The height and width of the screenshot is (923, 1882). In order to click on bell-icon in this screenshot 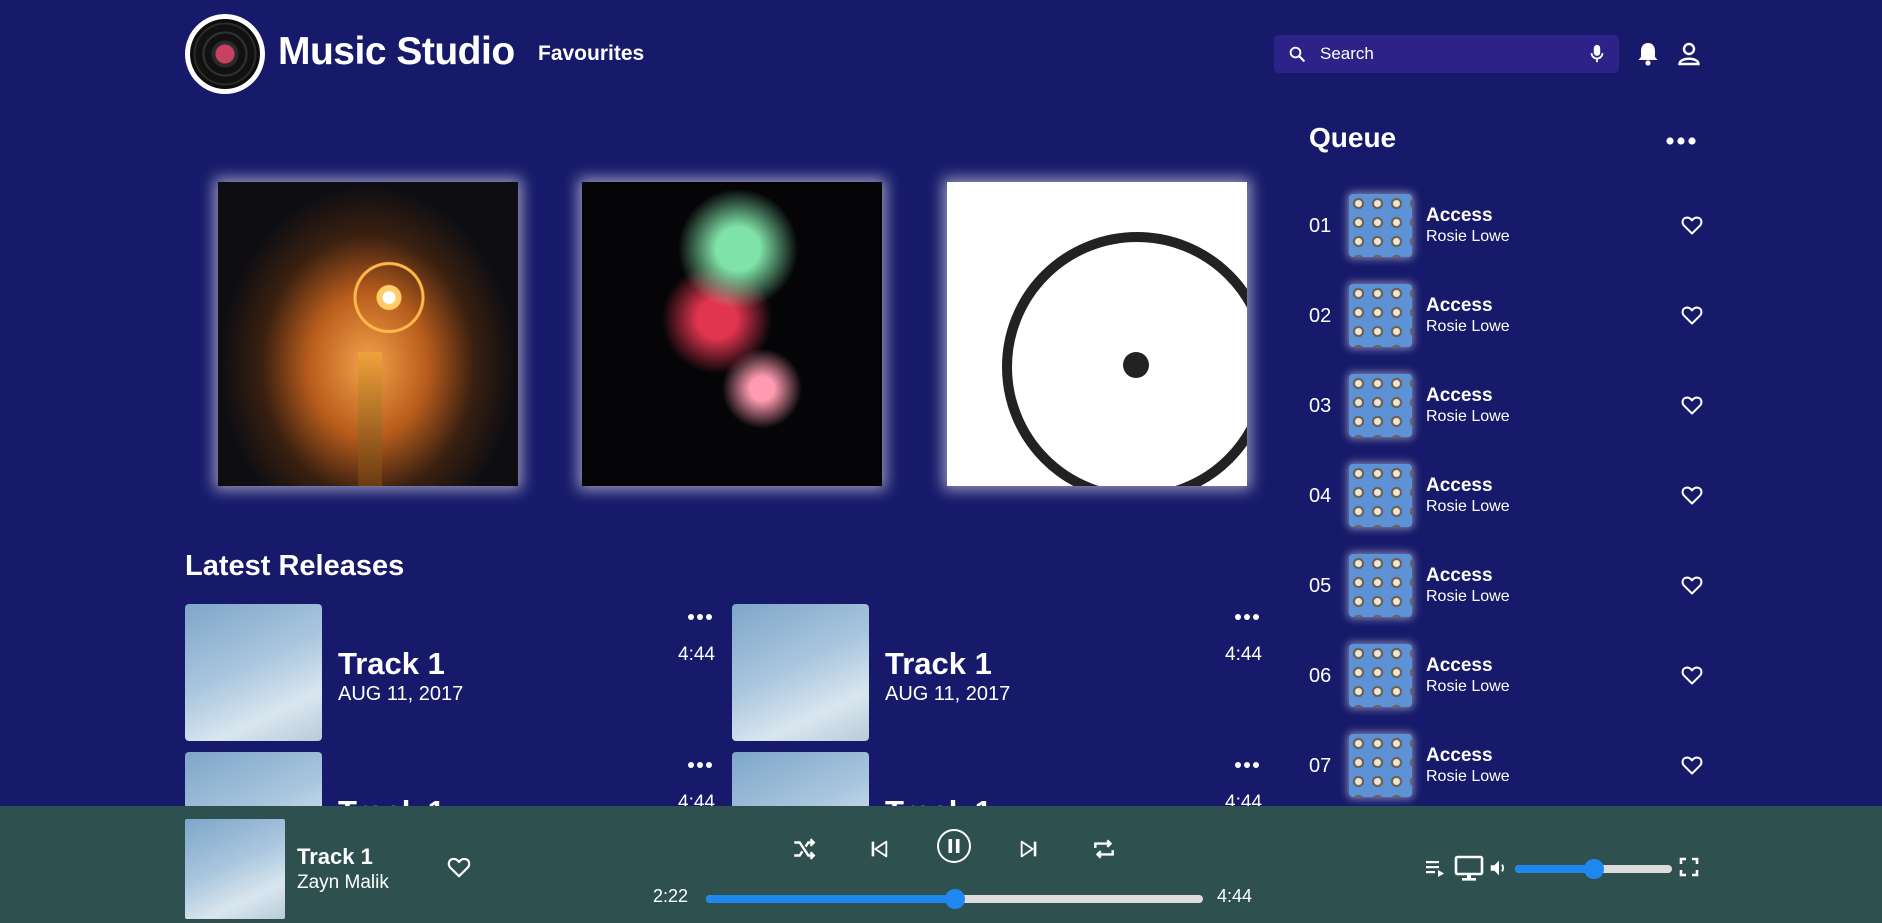, I will do `click(1648, 54)`.